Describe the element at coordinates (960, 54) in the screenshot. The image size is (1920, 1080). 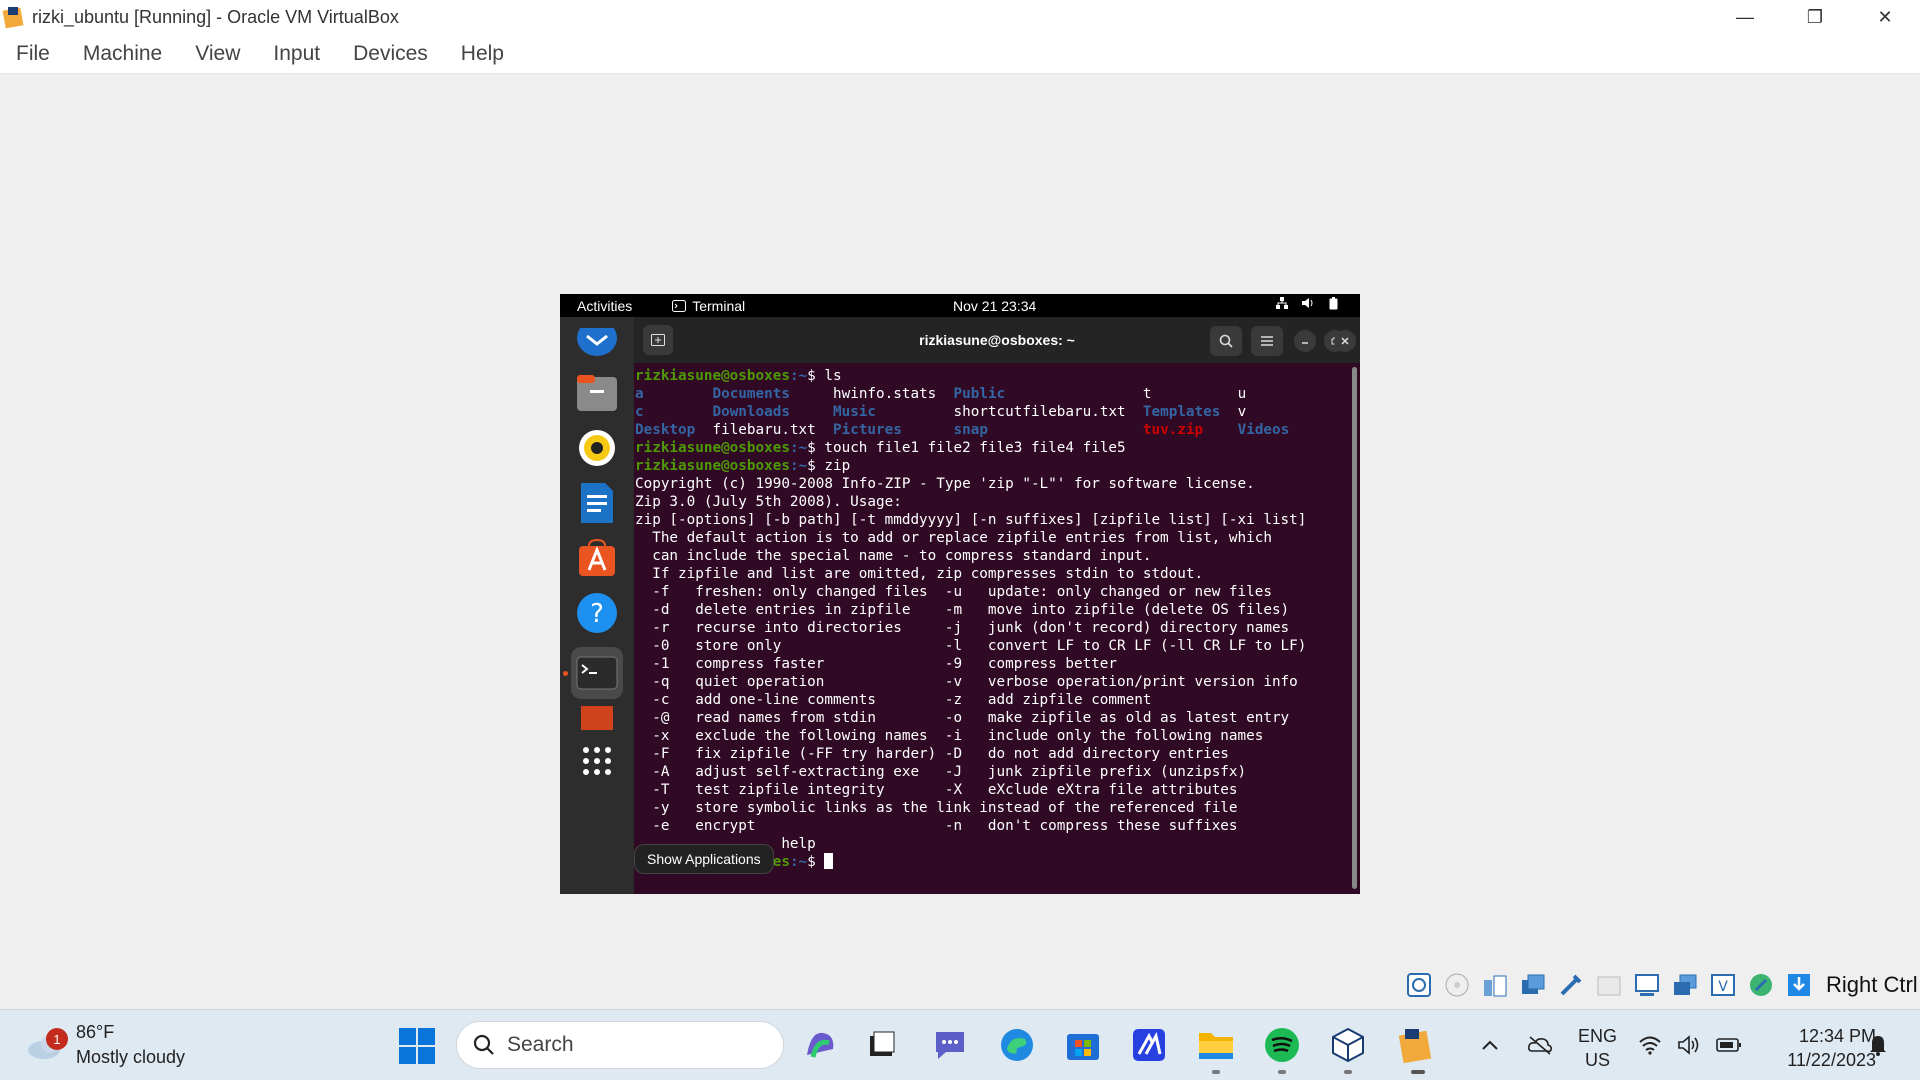
I see `menubar: File Machine View Input Devices Help` at that location.